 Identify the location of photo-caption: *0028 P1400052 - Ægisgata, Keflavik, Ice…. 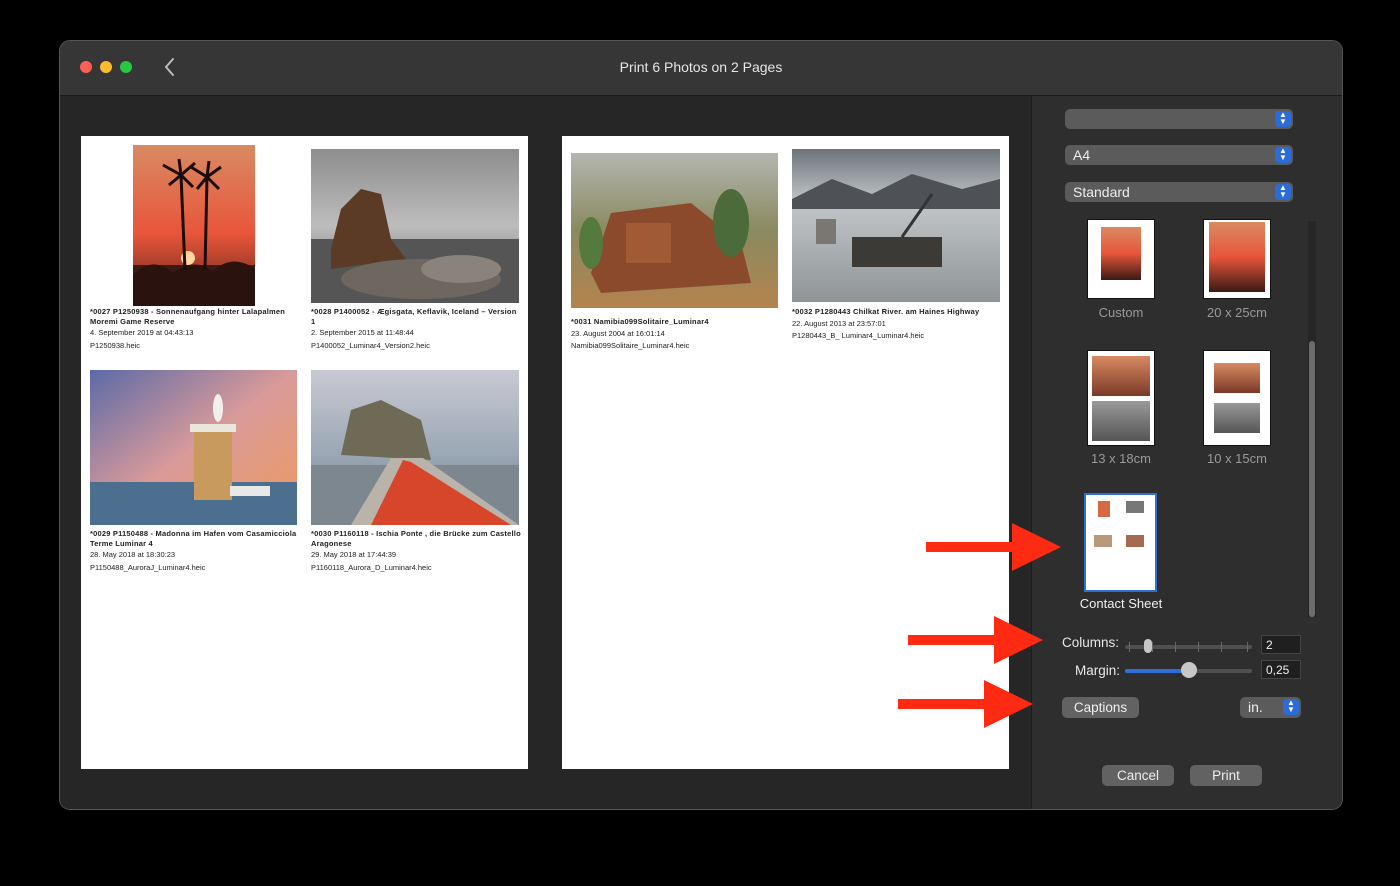
(414, 328).